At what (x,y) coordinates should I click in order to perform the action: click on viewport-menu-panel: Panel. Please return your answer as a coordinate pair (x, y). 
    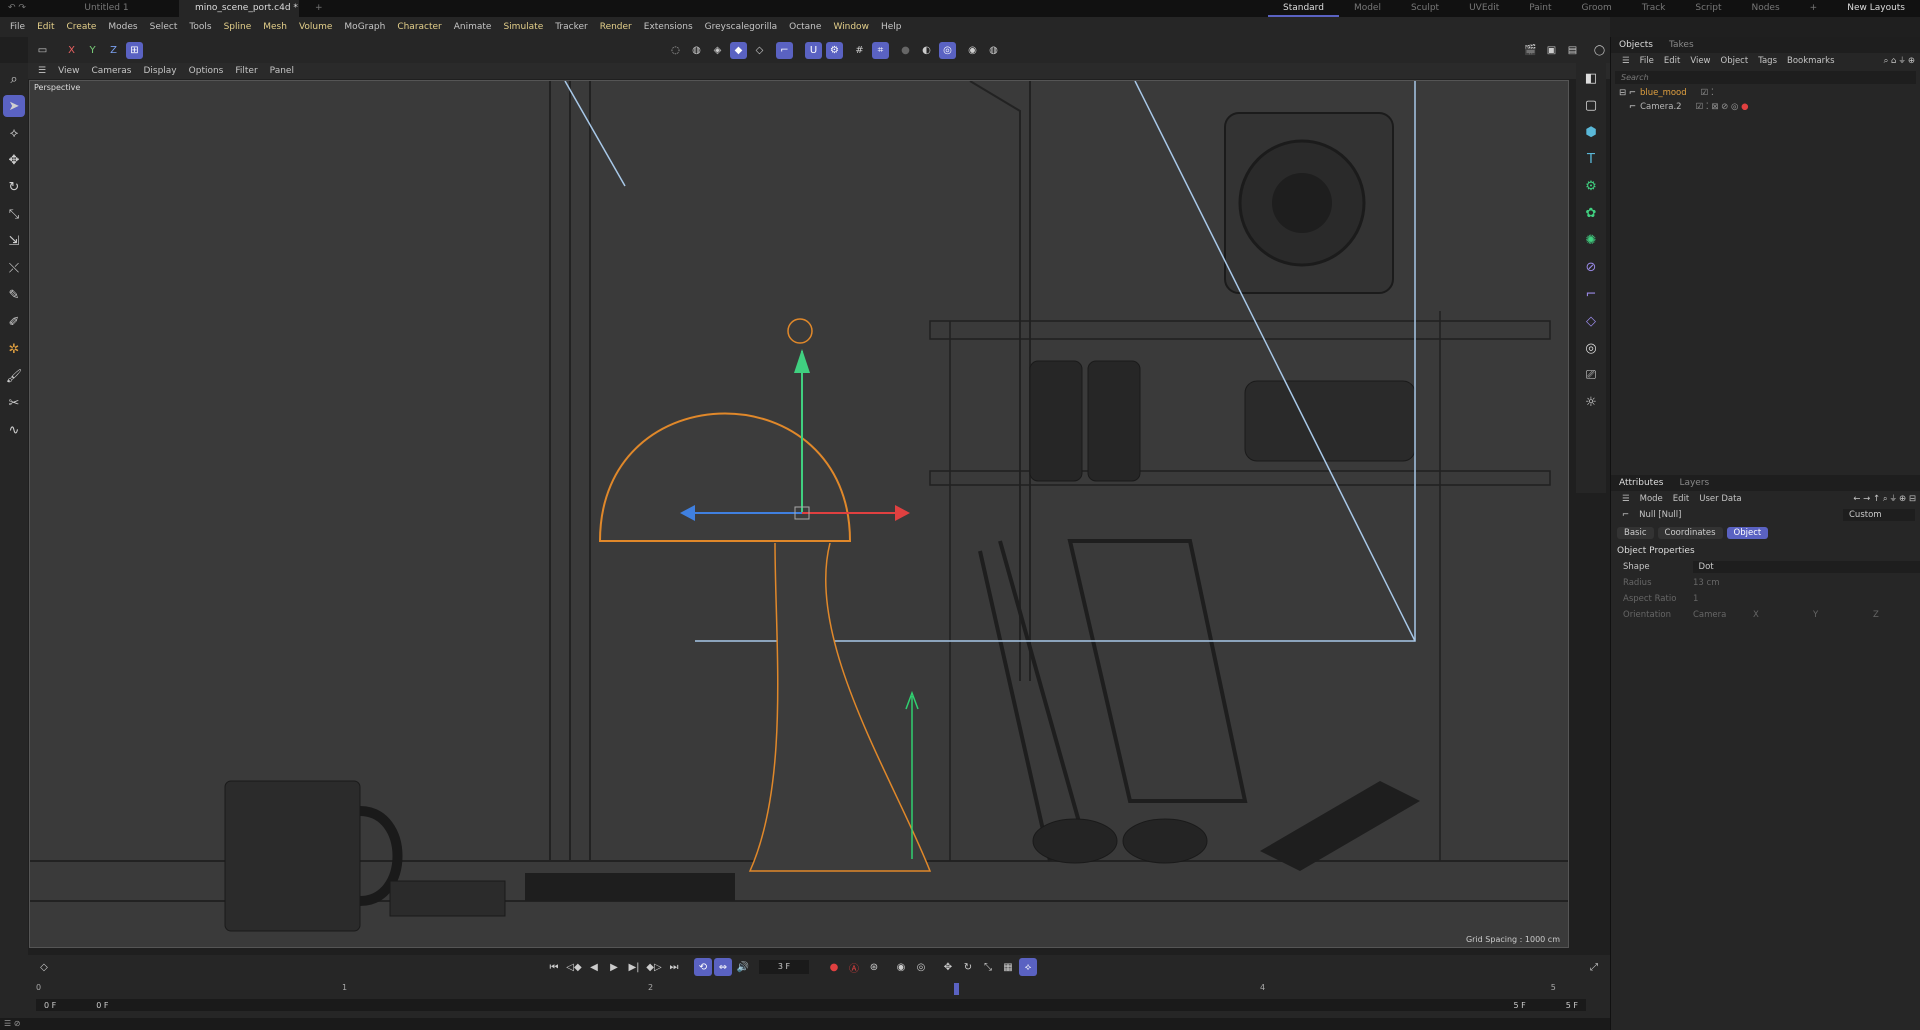
    Looking at the image, I should click on (282, 71).